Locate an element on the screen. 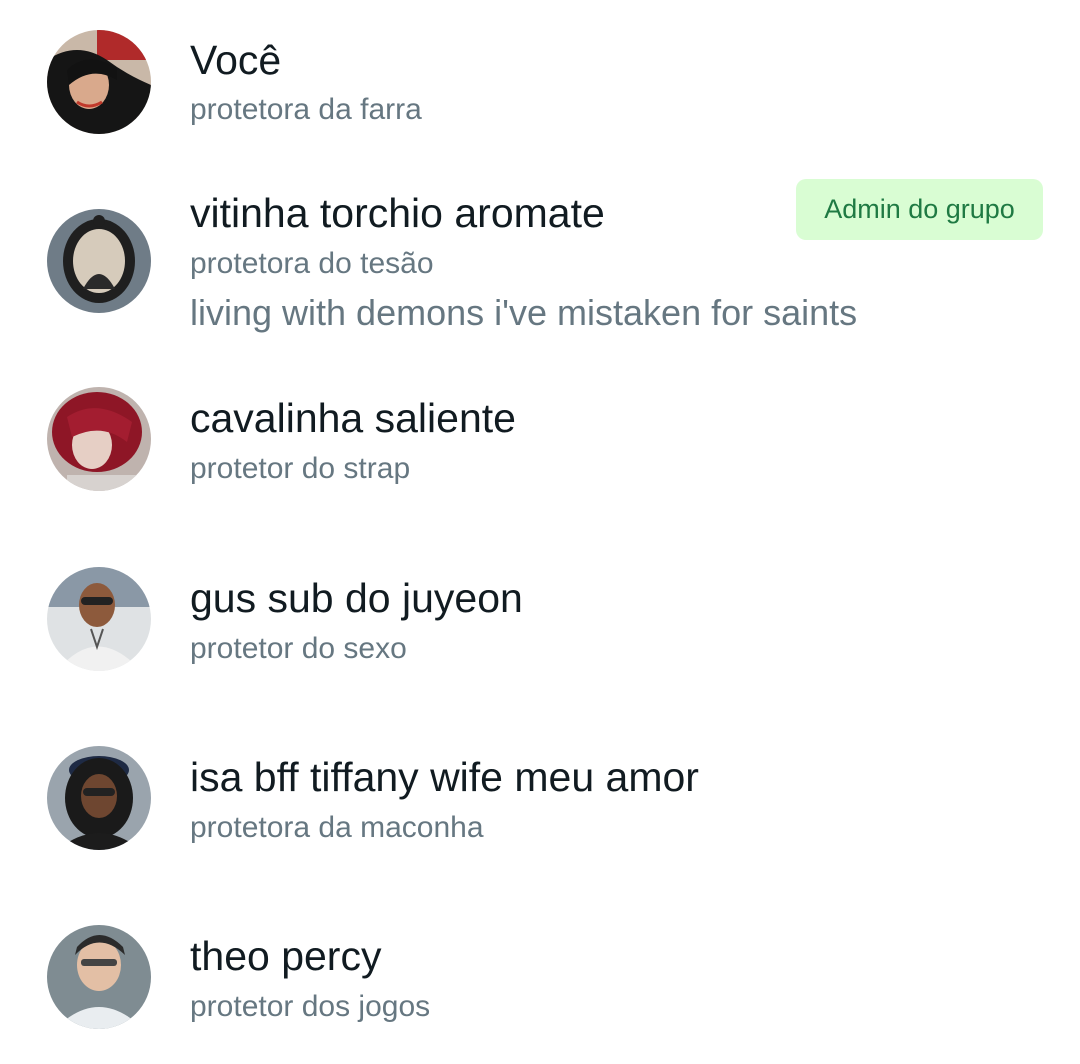 This screenshot has width=1080, height=1064. member-name: isa bff tiffany wife meu amor is located at coordinates (444, 777).